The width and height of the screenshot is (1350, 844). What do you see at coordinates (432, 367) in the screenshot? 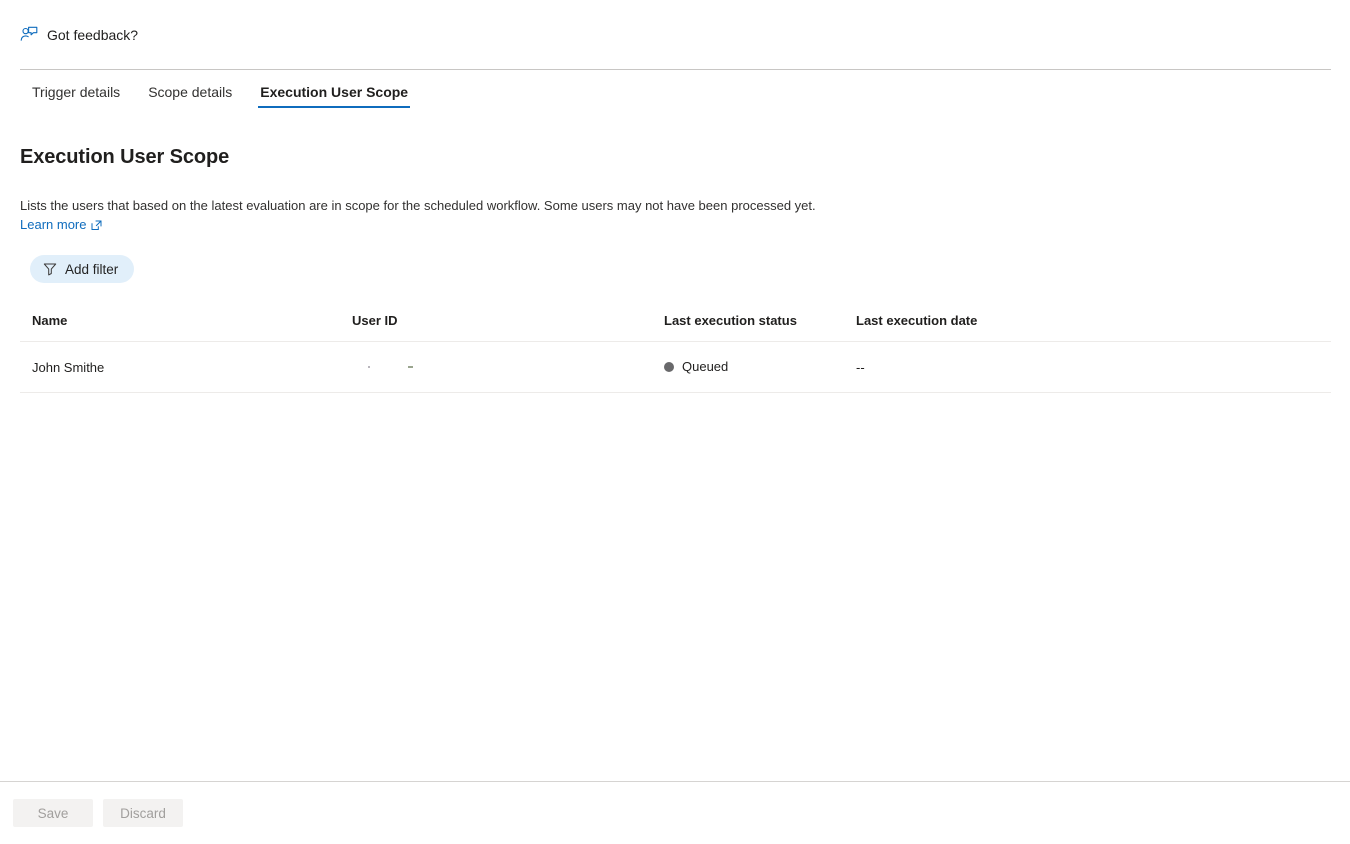
I see `redacted-user-id` at bounding box center [432, 367].